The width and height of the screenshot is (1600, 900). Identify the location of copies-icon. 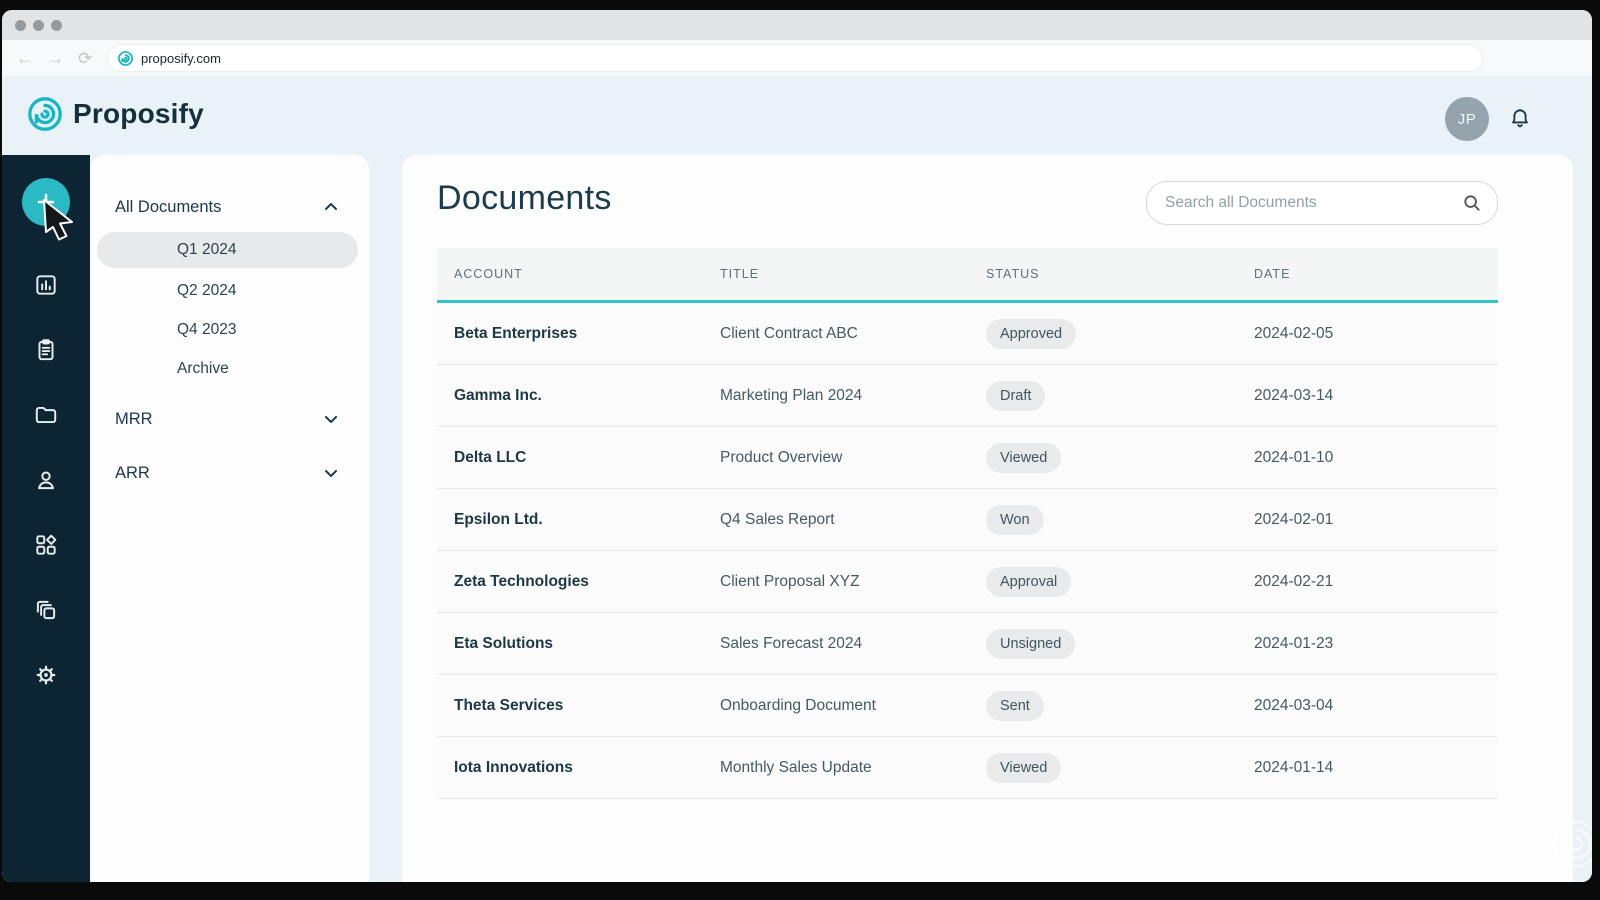
(46, 610).